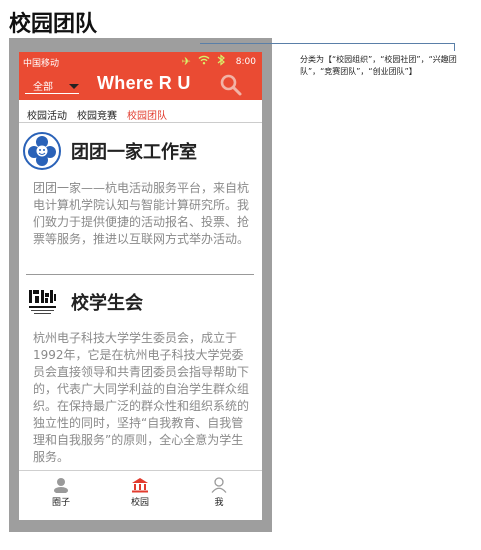 The width and height of the screenshot is (481, 550). I want to click on nav-label: 圈子, so click(60, 503).